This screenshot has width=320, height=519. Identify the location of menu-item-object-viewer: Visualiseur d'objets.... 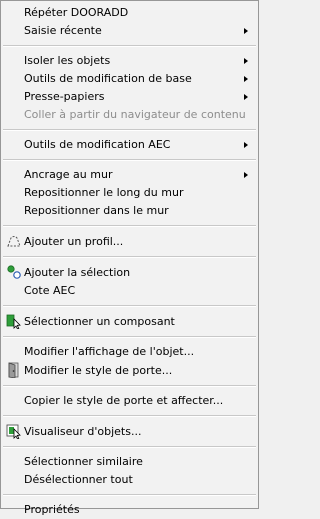
(129, 431).